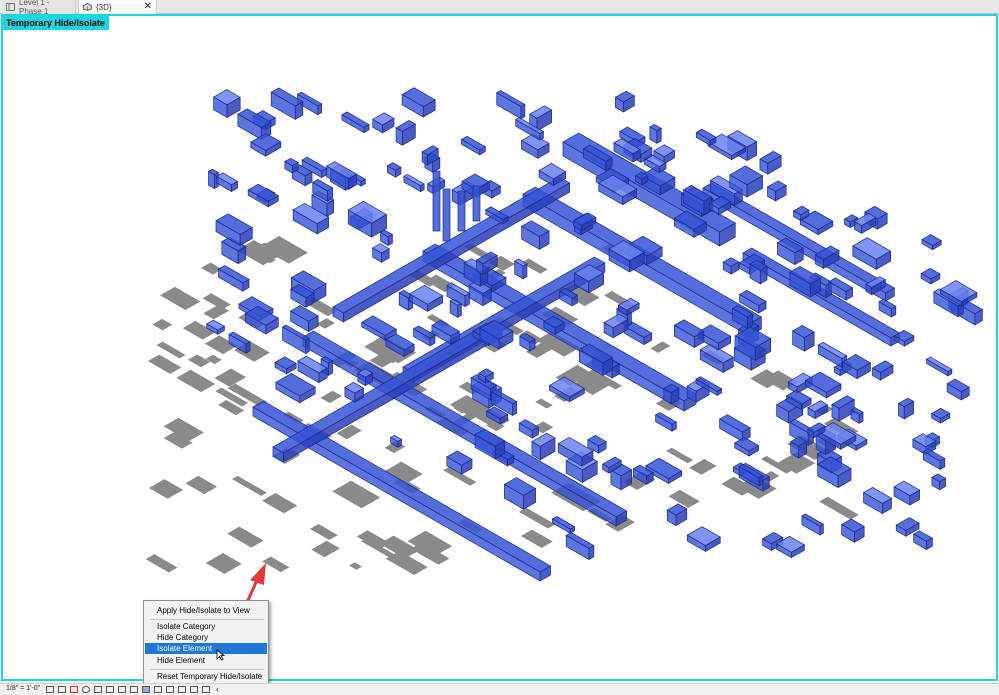  I want to click on tab-level-1-phase-1: Level 1 - Phase 1, so click(39, 8).